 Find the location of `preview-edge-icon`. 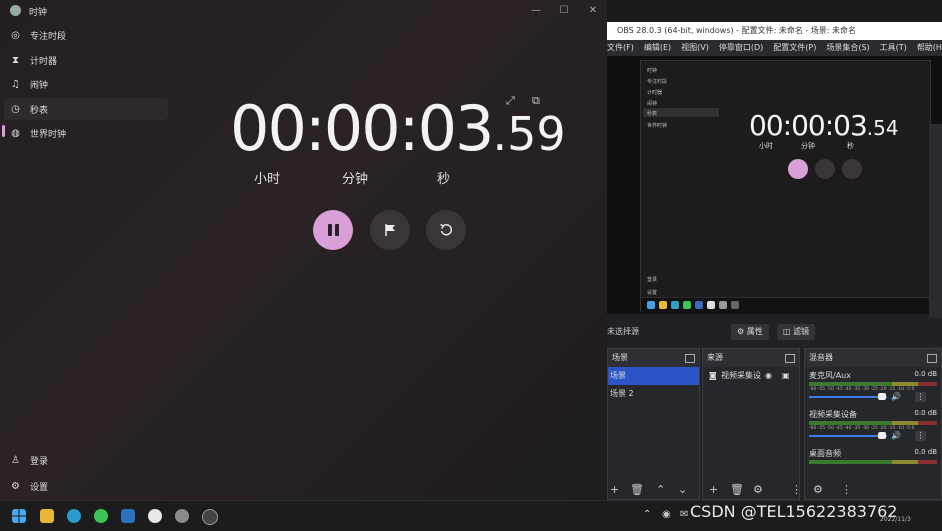

preview-edge-icon is located at coordinates (675, 305).